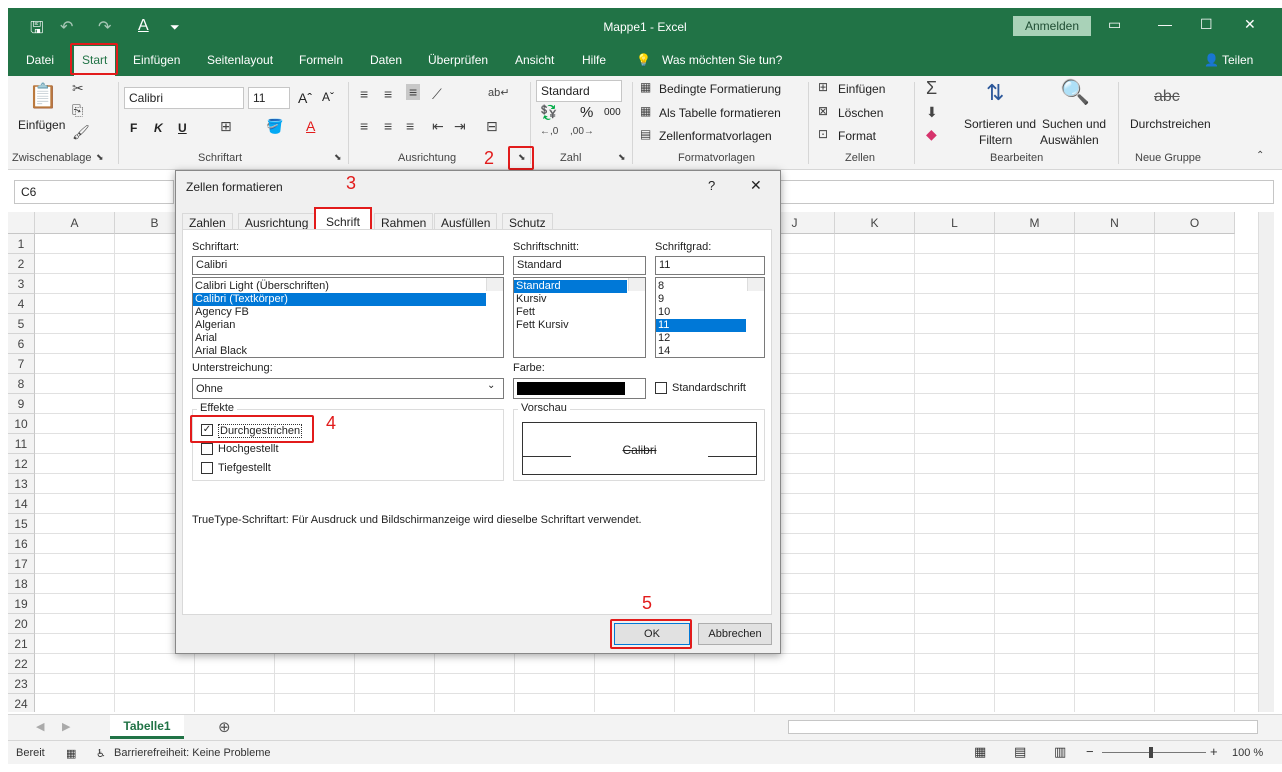  I want to click on column-header: O, so click(1195, 223).